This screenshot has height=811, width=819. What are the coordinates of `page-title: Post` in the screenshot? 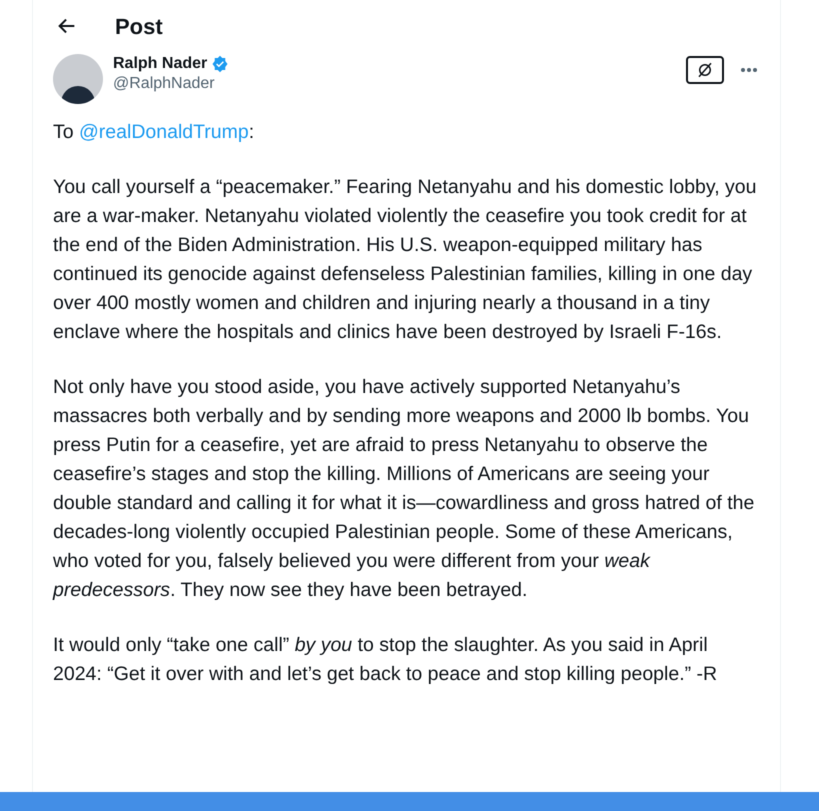 It's located at (139, 26).